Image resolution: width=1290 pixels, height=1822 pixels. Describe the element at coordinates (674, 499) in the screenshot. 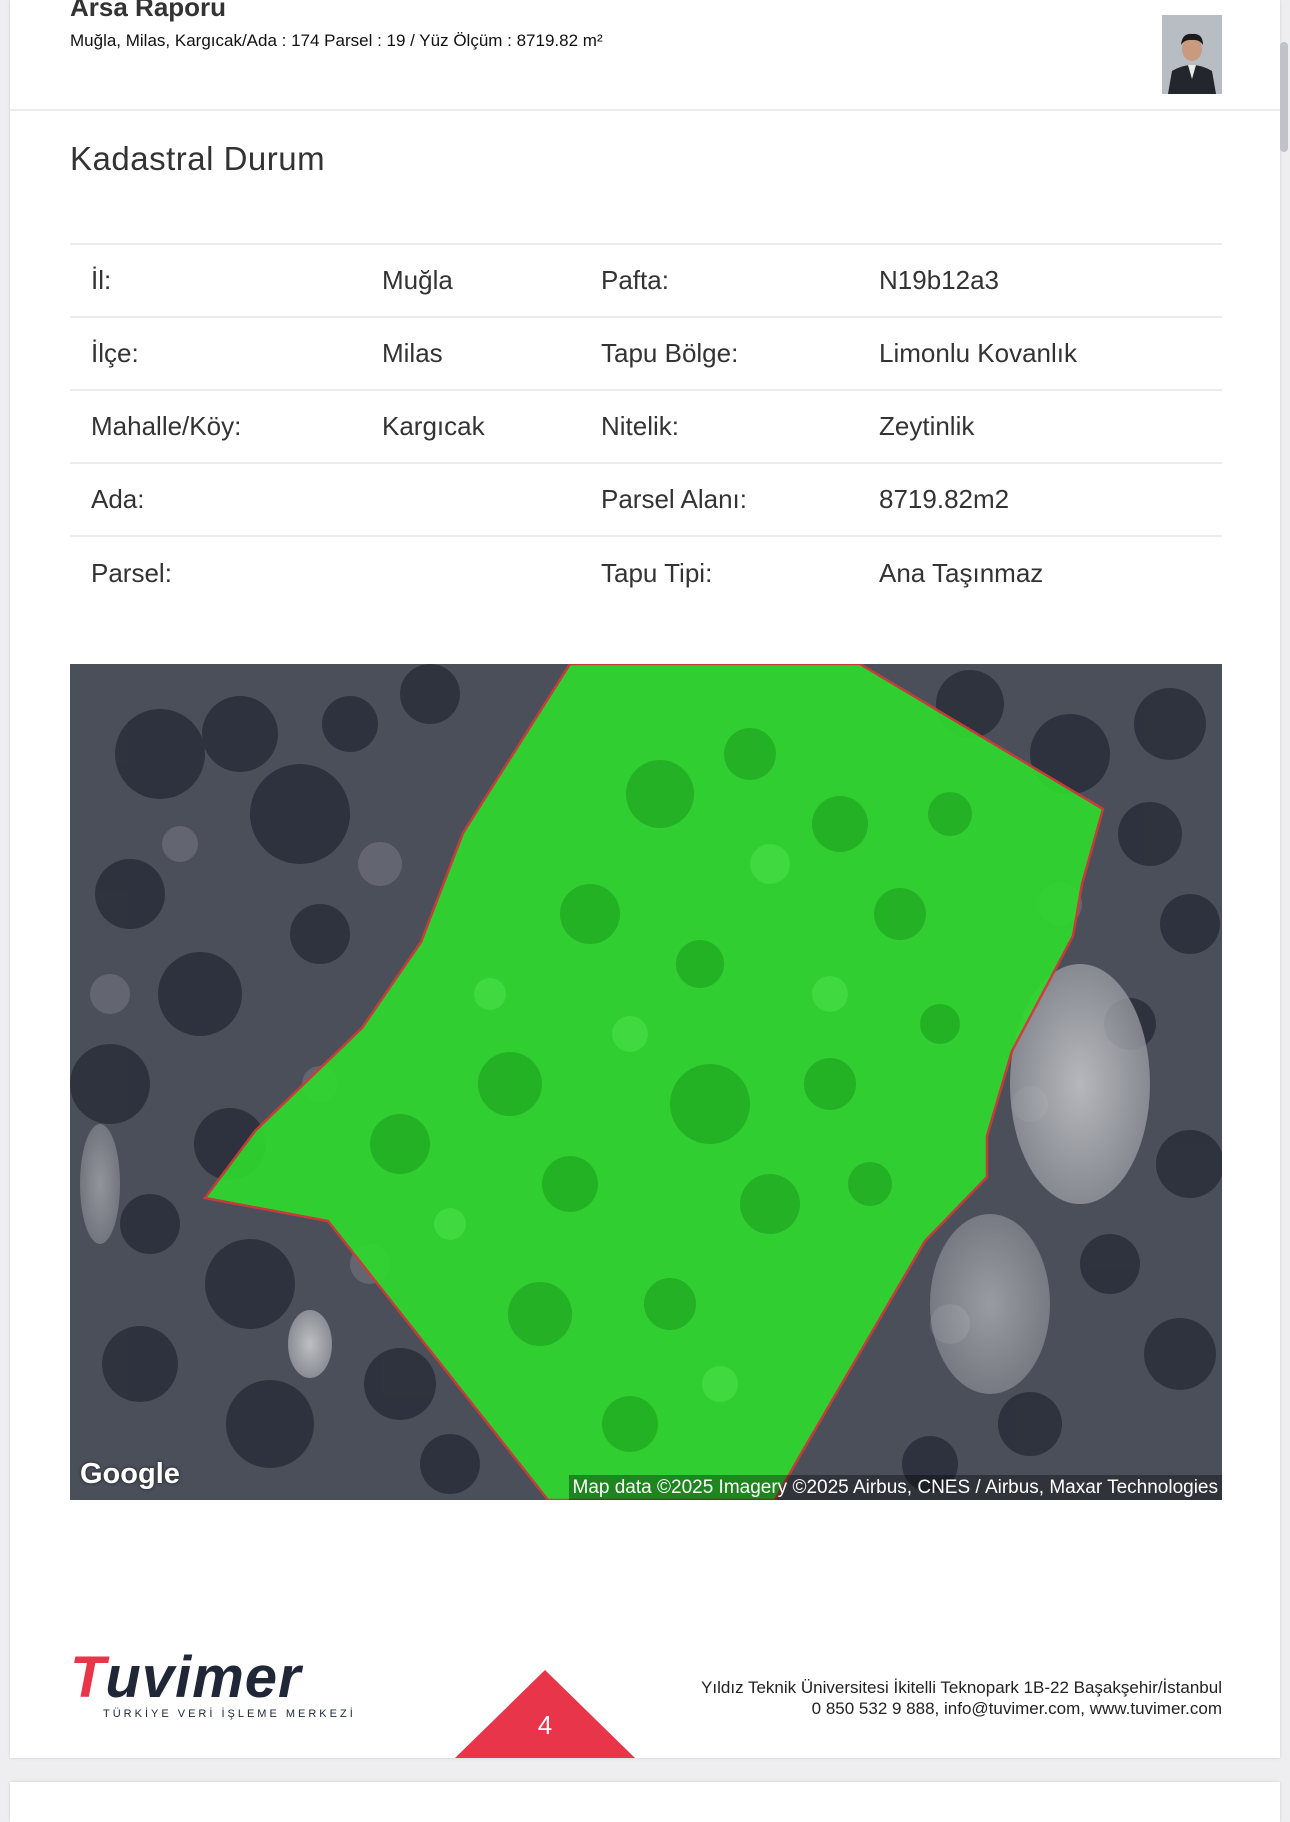

I see `row-label: Parsel Alanı:` at that location.